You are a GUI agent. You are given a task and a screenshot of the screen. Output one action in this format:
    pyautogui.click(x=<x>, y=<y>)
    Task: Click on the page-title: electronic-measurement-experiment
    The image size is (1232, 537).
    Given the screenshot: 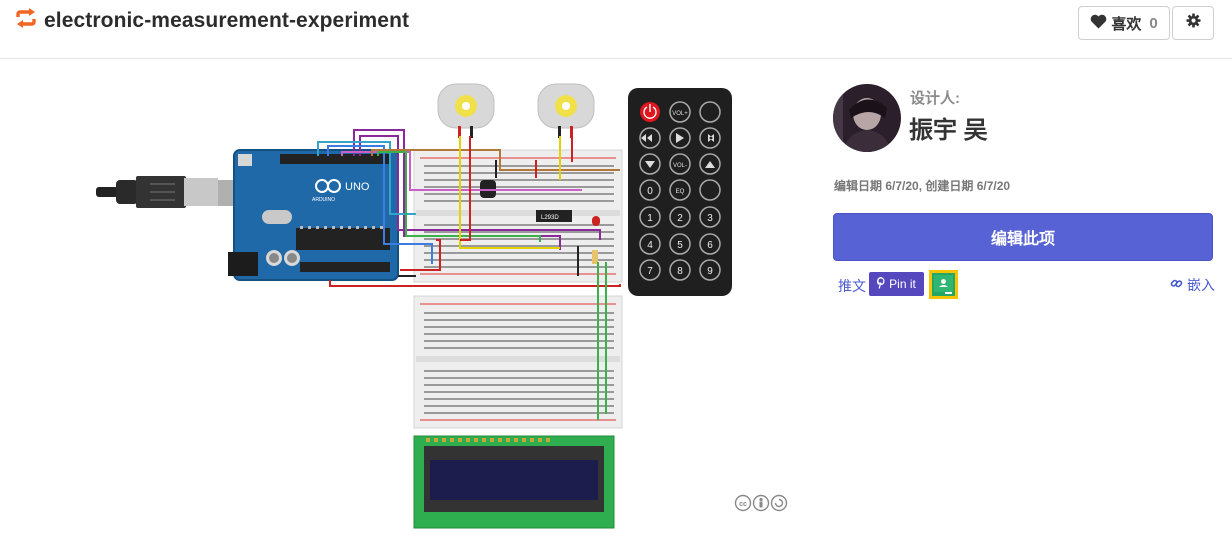 What is the action you would take?
    pyautogui.click(x=227, y=20)
    